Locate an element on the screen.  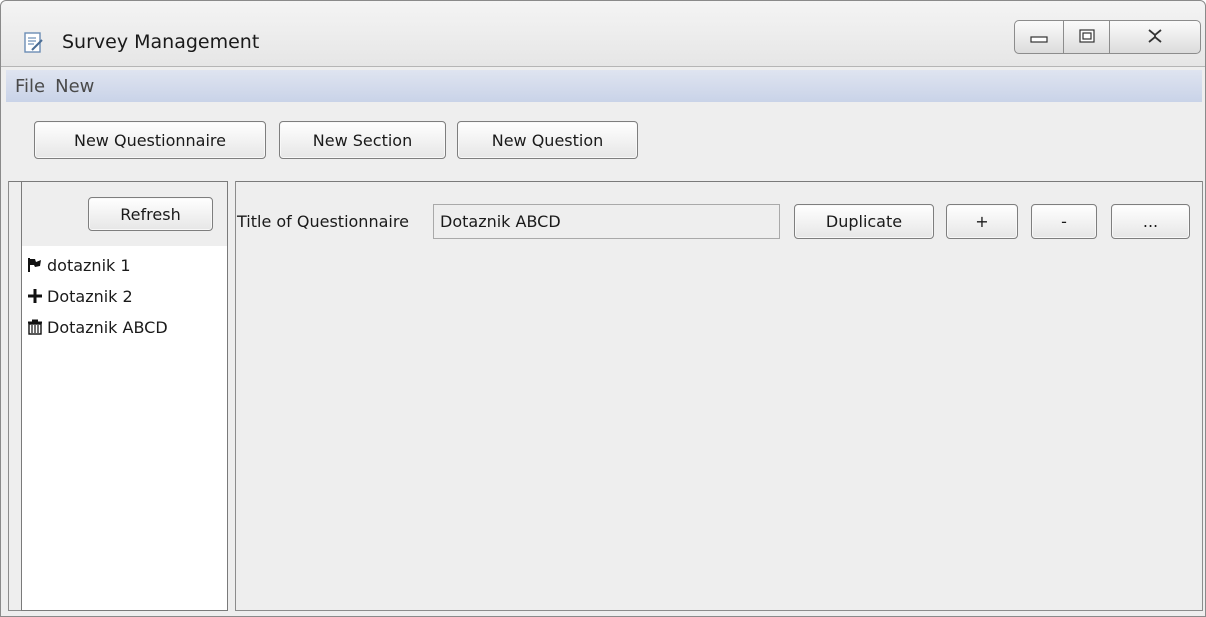
minimize-icon is located at coordinates (1039, 37).